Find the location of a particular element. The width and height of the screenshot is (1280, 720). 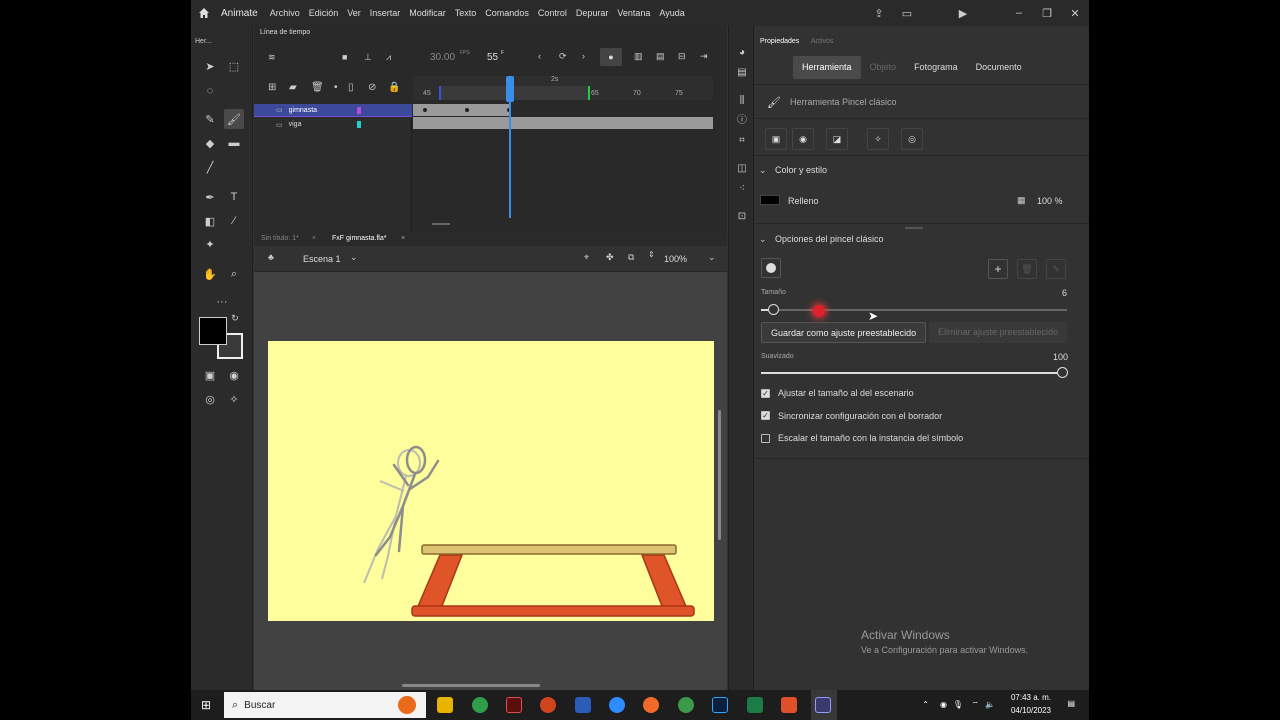

checkbox-sync-eraser: ✓ is located at coordinates (765, 415).